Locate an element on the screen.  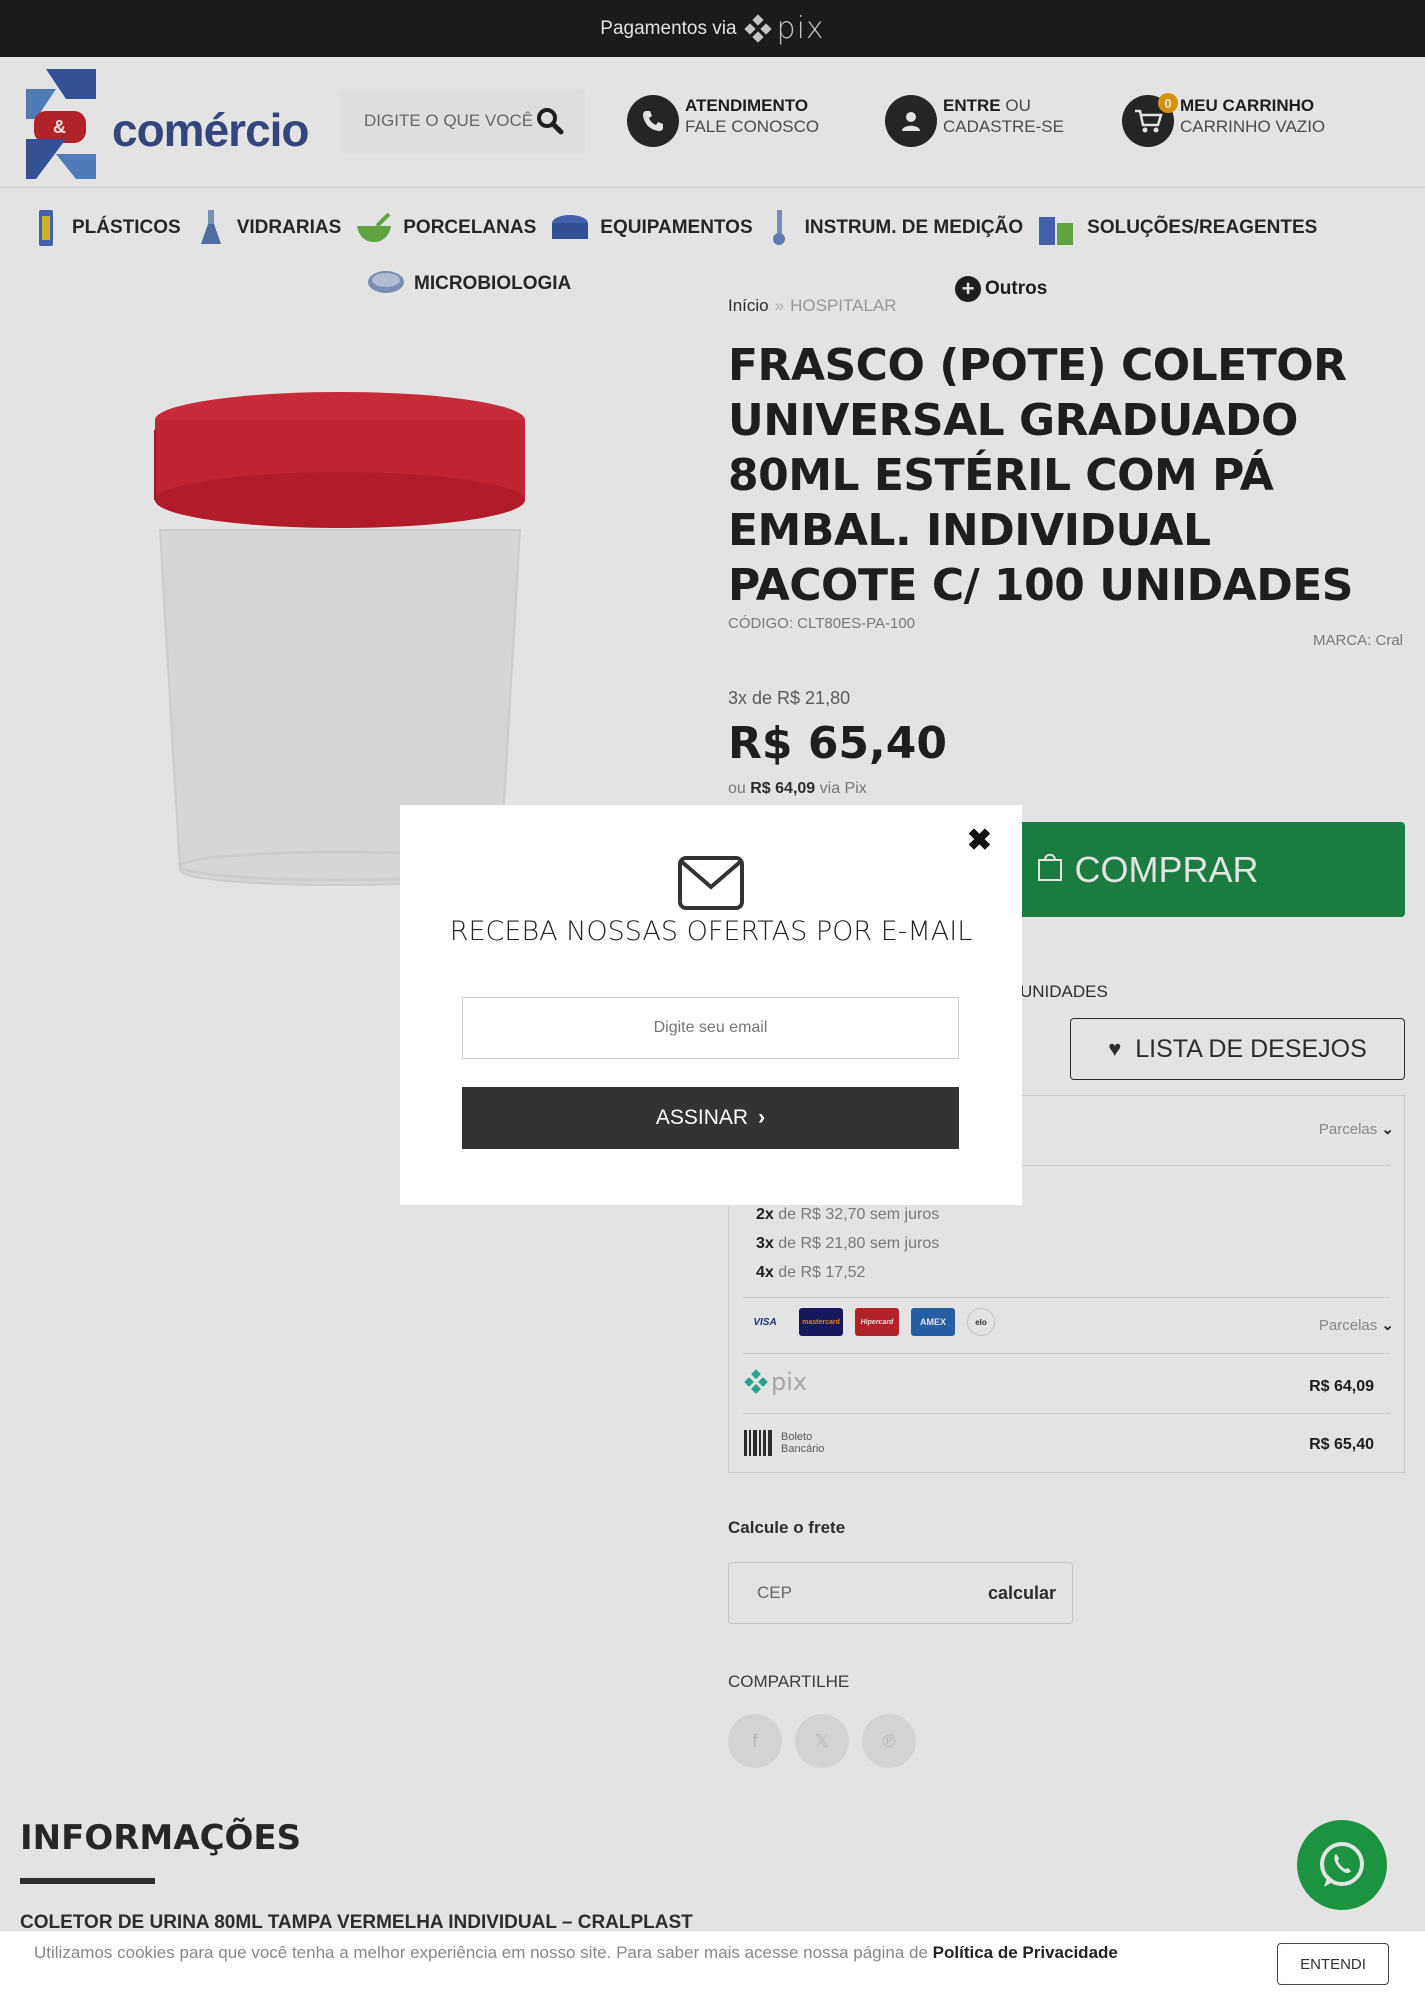
subscribe-button: ASSINAR › is located at coordinates (710, 1118).